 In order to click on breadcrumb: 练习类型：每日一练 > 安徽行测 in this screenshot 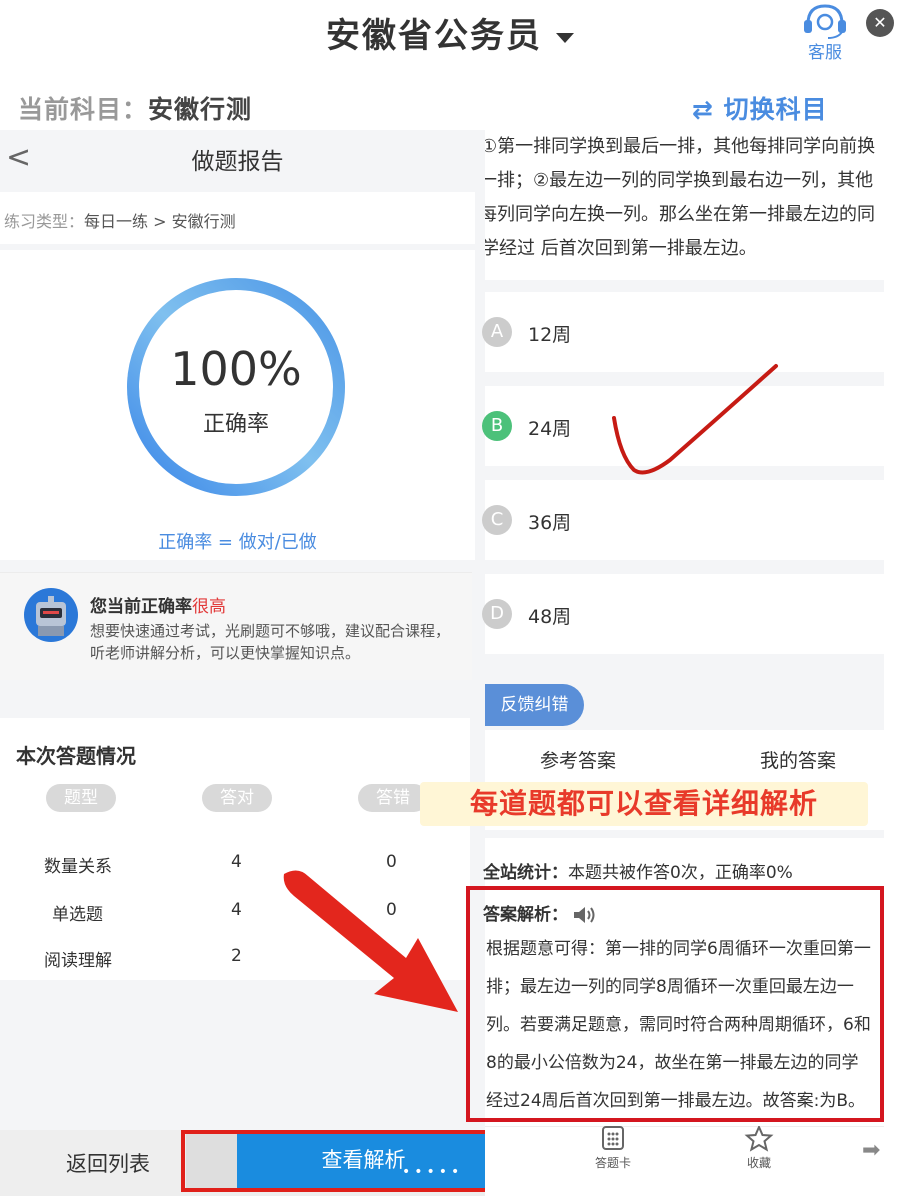, I will do `click(120, 220)`.